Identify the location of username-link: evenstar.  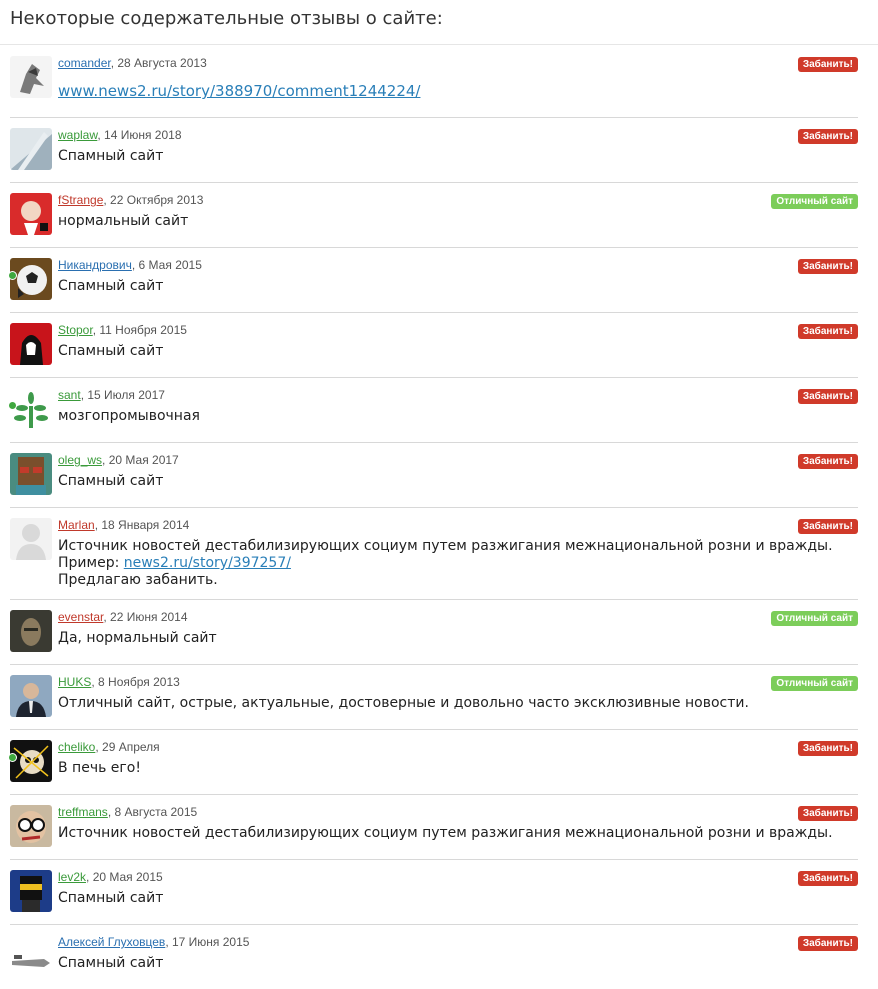
(80, 617).